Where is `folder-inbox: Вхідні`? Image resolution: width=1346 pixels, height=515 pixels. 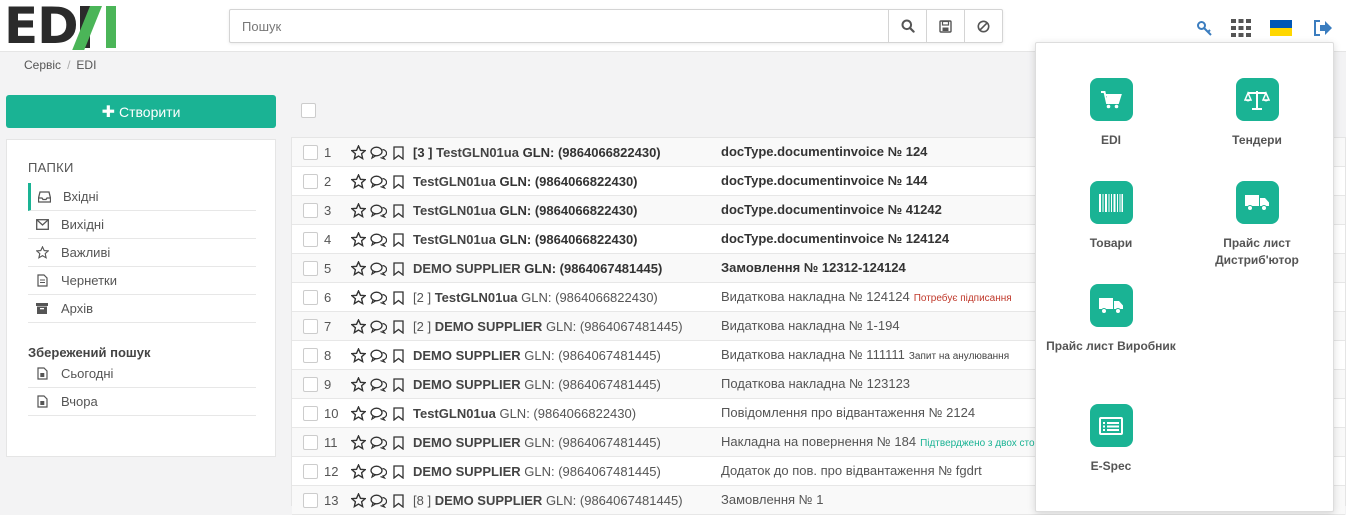 folder-inbox: Вхідні is located at coordinates (142, 197).